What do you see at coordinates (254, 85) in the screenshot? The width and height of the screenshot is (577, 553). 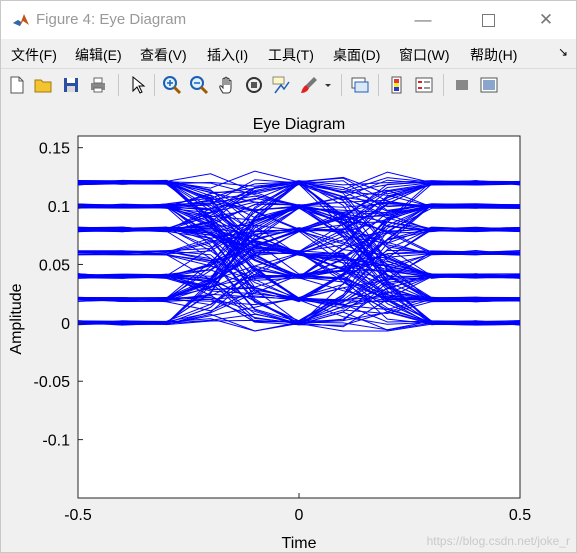 I see `rotate-3d-icon` at bounding box center [254, 85].